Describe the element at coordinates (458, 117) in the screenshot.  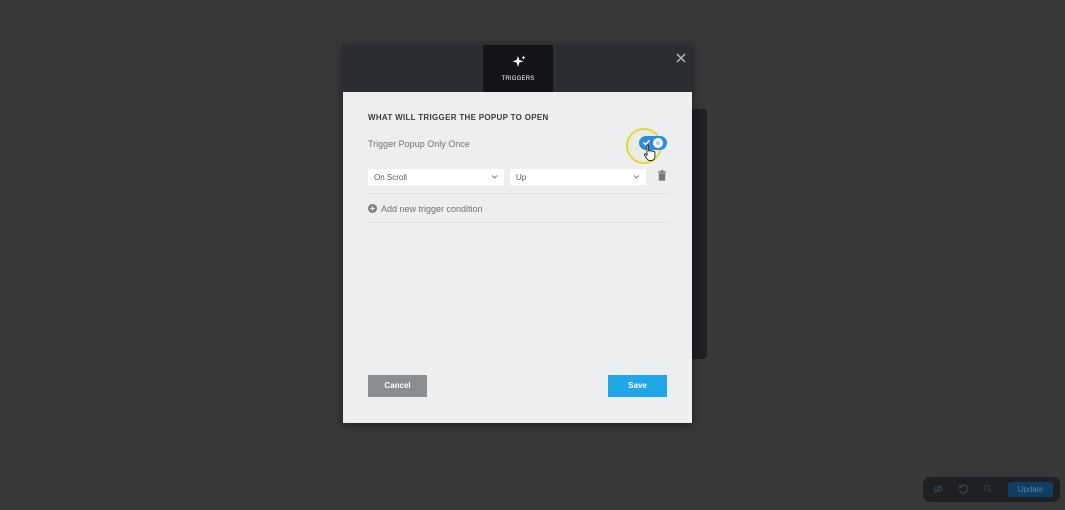
I see `section-title: WHAT WILL TRIGGER THE POPUP TO OPEN` at that location.